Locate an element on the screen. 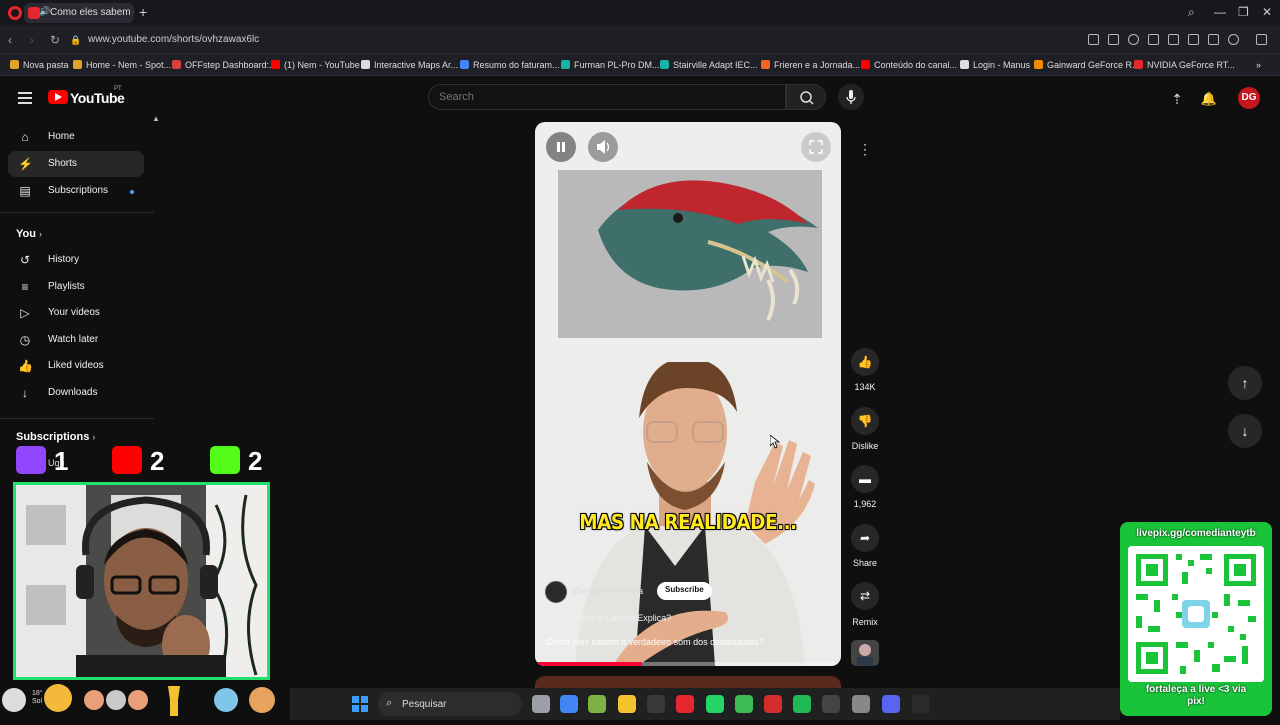 This screenshot has height=725, width=1280. more-options-icon: ⋮ is located at coordinates (865, 149).